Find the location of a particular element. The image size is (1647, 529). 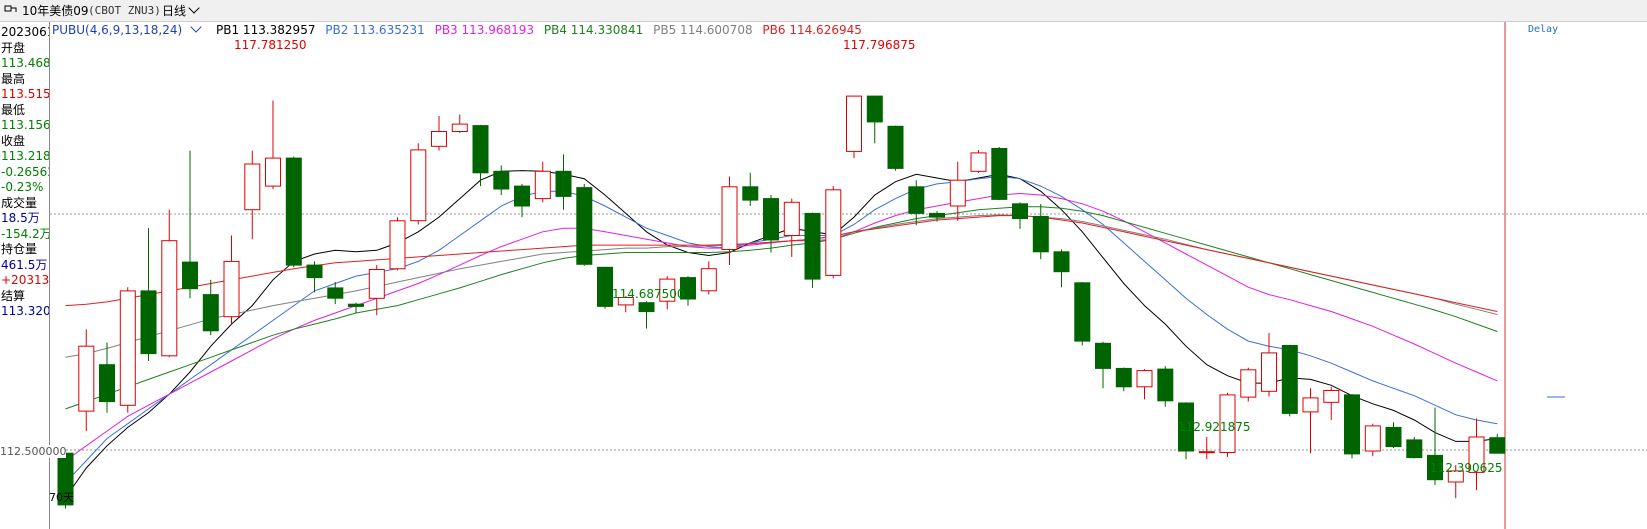

volume-label: 成交量 is located at coordinates (19, 203).